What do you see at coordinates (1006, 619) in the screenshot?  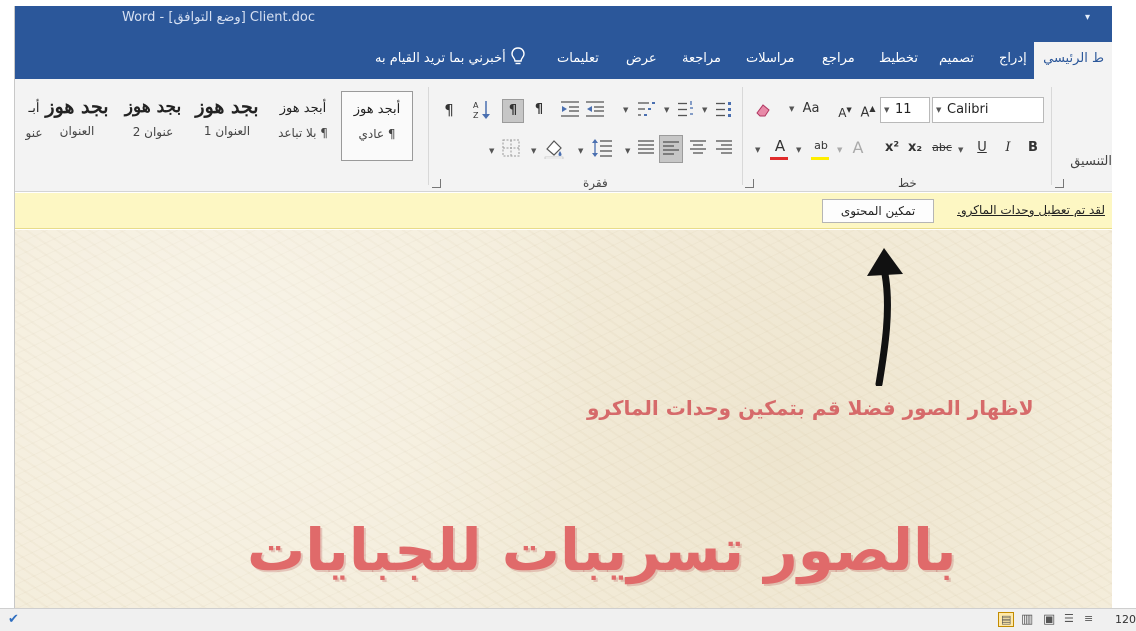 I see `print-layout-icon: ▤` at bounding box center [1006, 619].